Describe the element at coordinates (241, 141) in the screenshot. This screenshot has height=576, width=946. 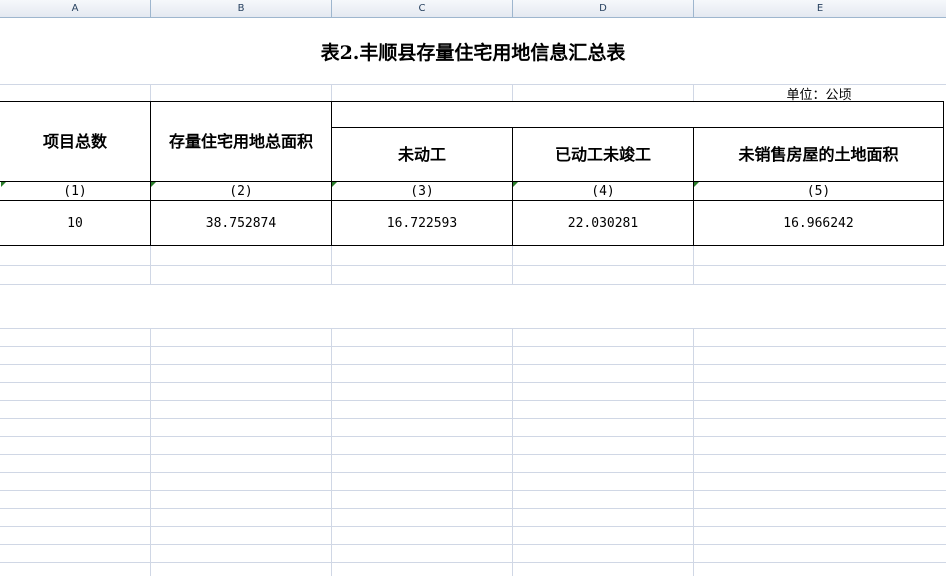
I see `header-total-area: 存量住宅用地总面积` at that location.